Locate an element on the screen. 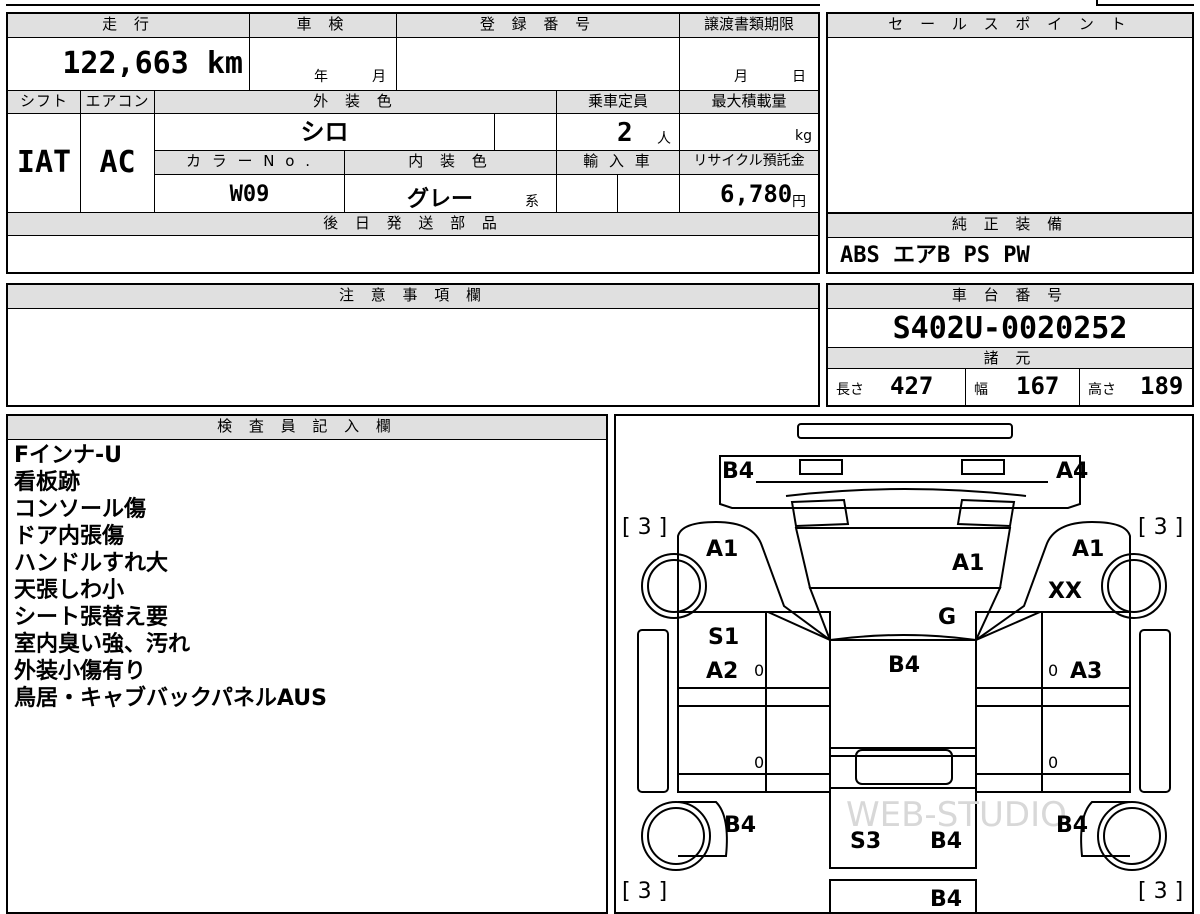 The width and height of the screenshot is (1200, 914). inspector-line: シート張替え要 is located at coordinates (91, 617).